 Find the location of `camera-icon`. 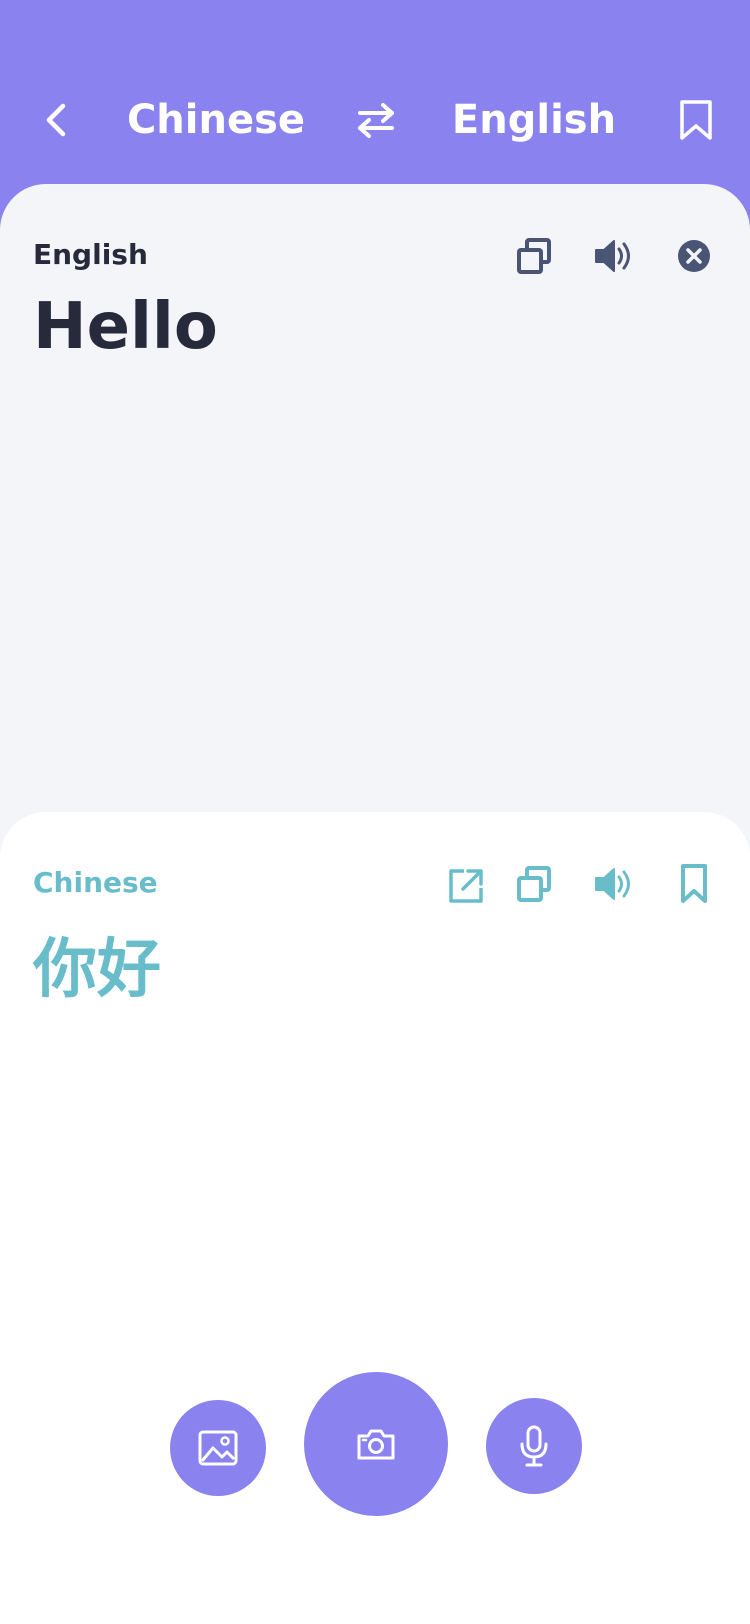

camera-icon is located at coordinates (376, 1444).